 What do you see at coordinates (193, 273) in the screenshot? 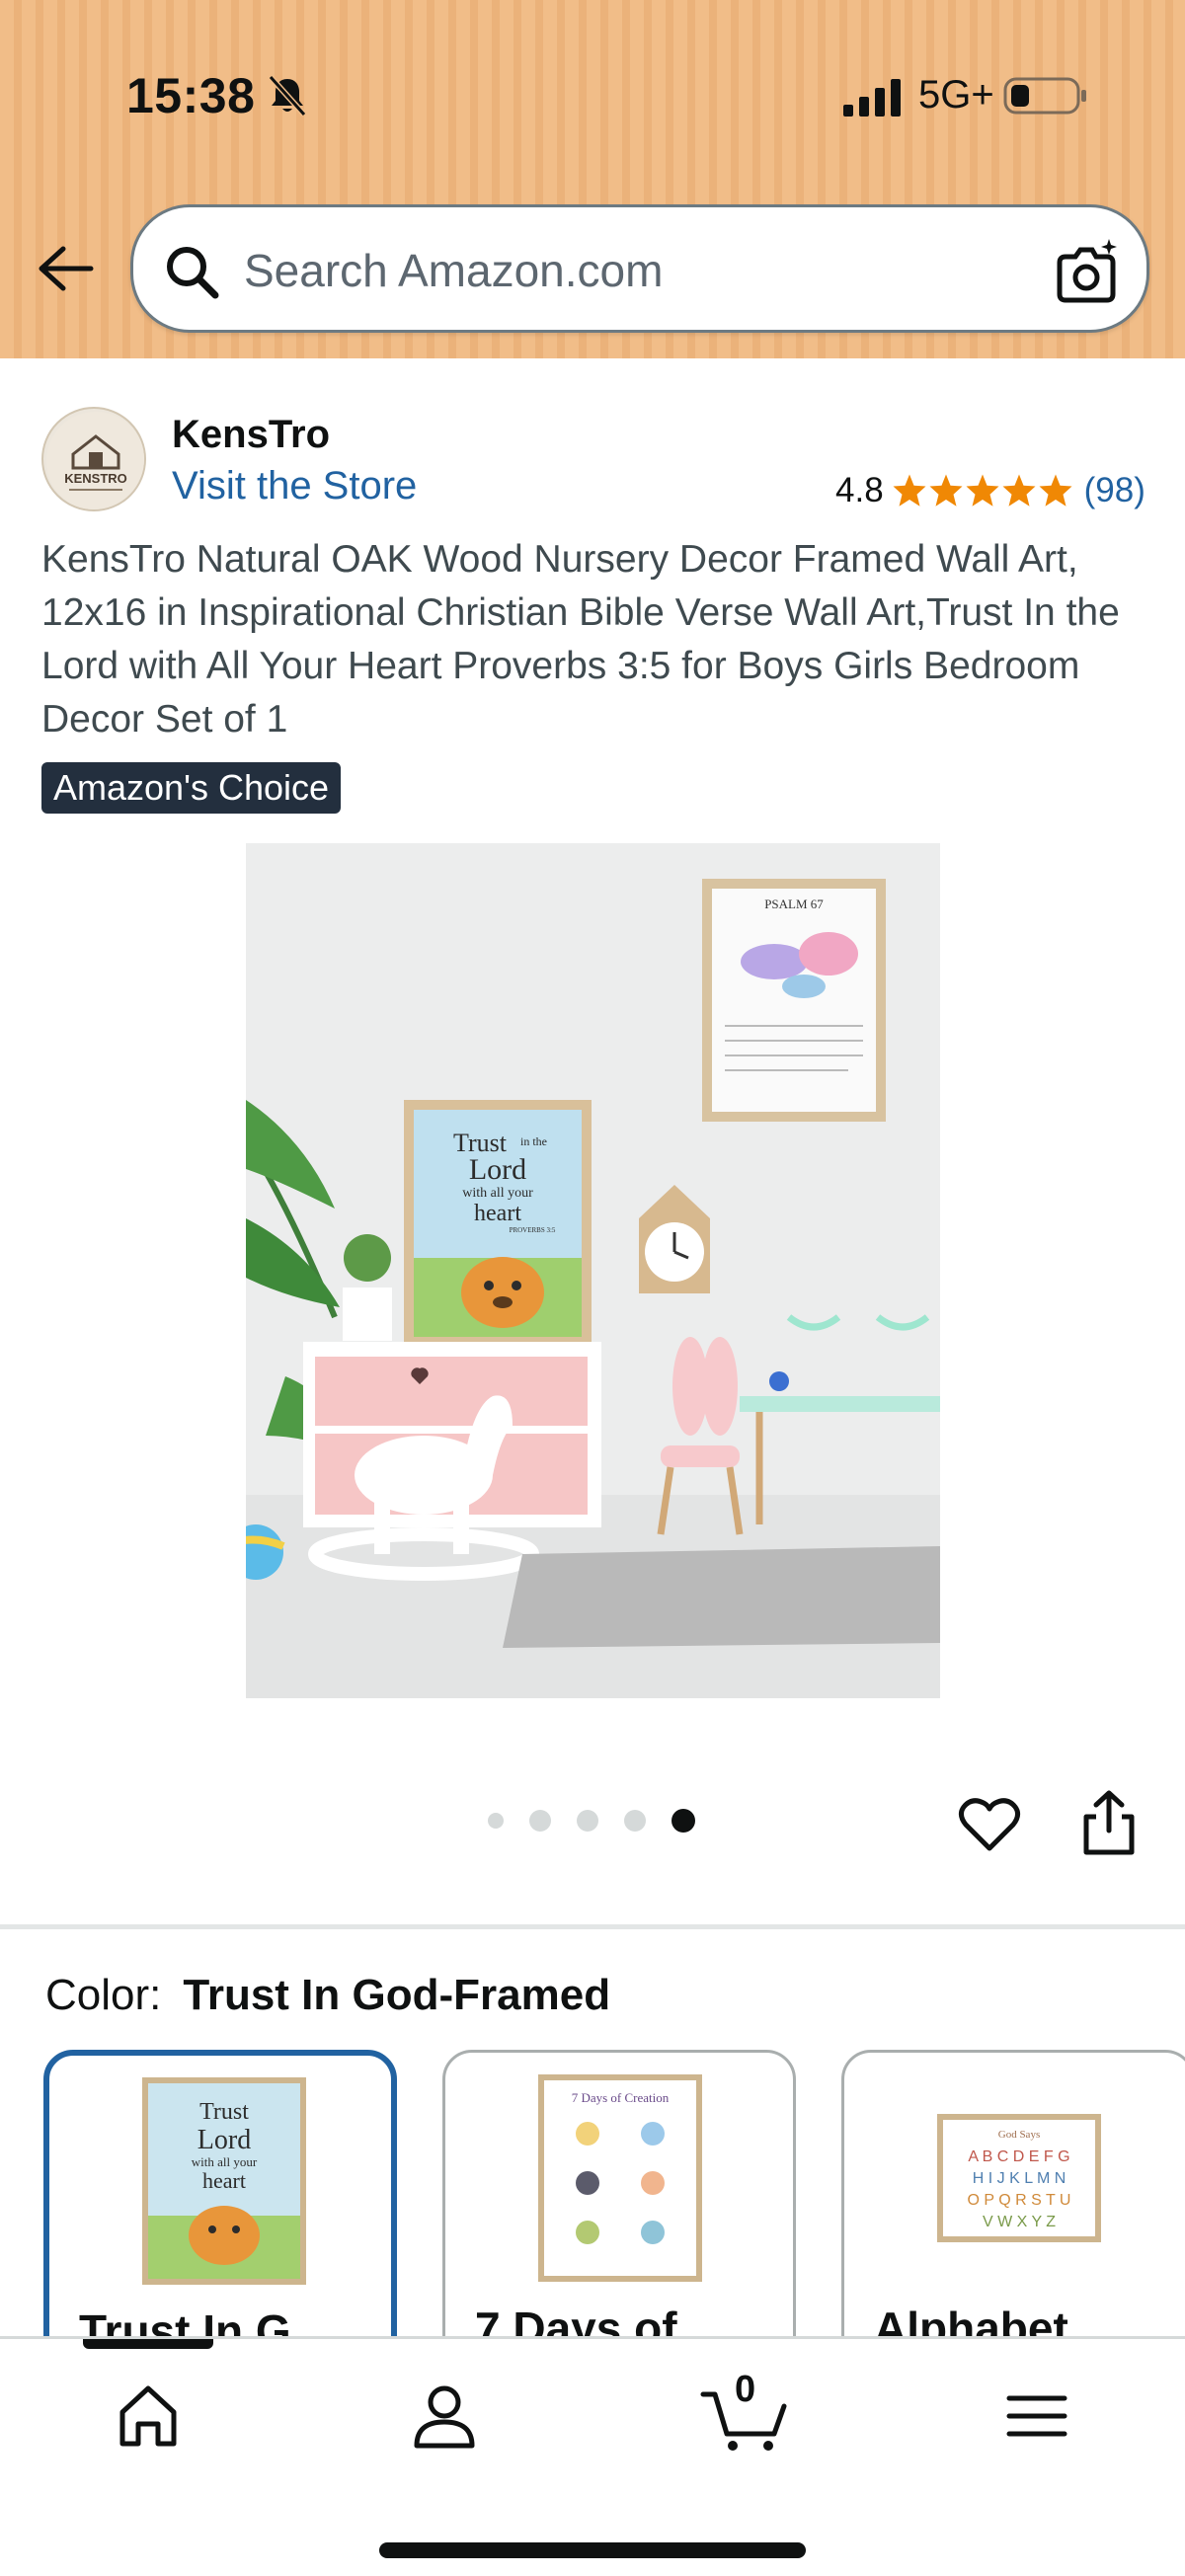
I see `search-icon` at bounding box center [193, 273].